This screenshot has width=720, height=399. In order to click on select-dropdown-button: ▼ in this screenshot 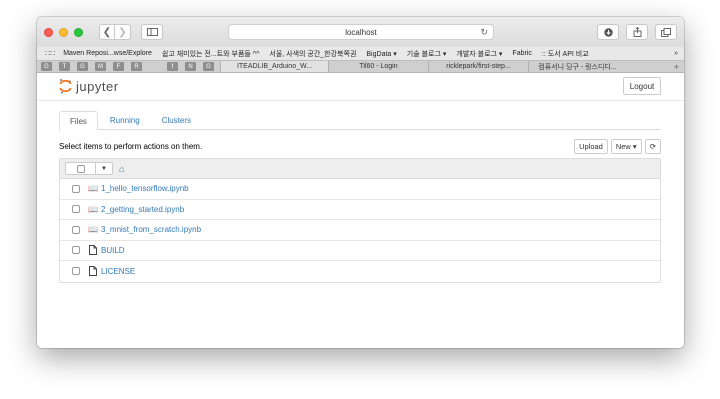, I will do `click(104, 168)`.